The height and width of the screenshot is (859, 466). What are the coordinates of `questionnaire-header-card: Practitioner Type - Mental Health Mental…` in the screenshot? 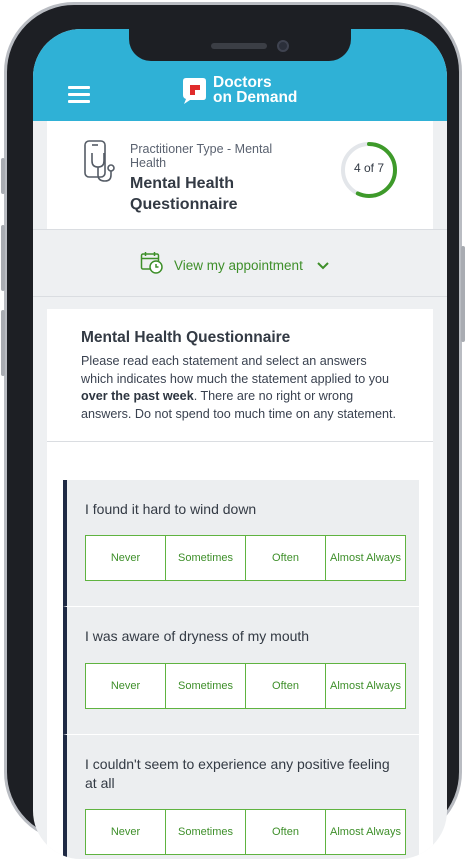 It's located at (240, 175).